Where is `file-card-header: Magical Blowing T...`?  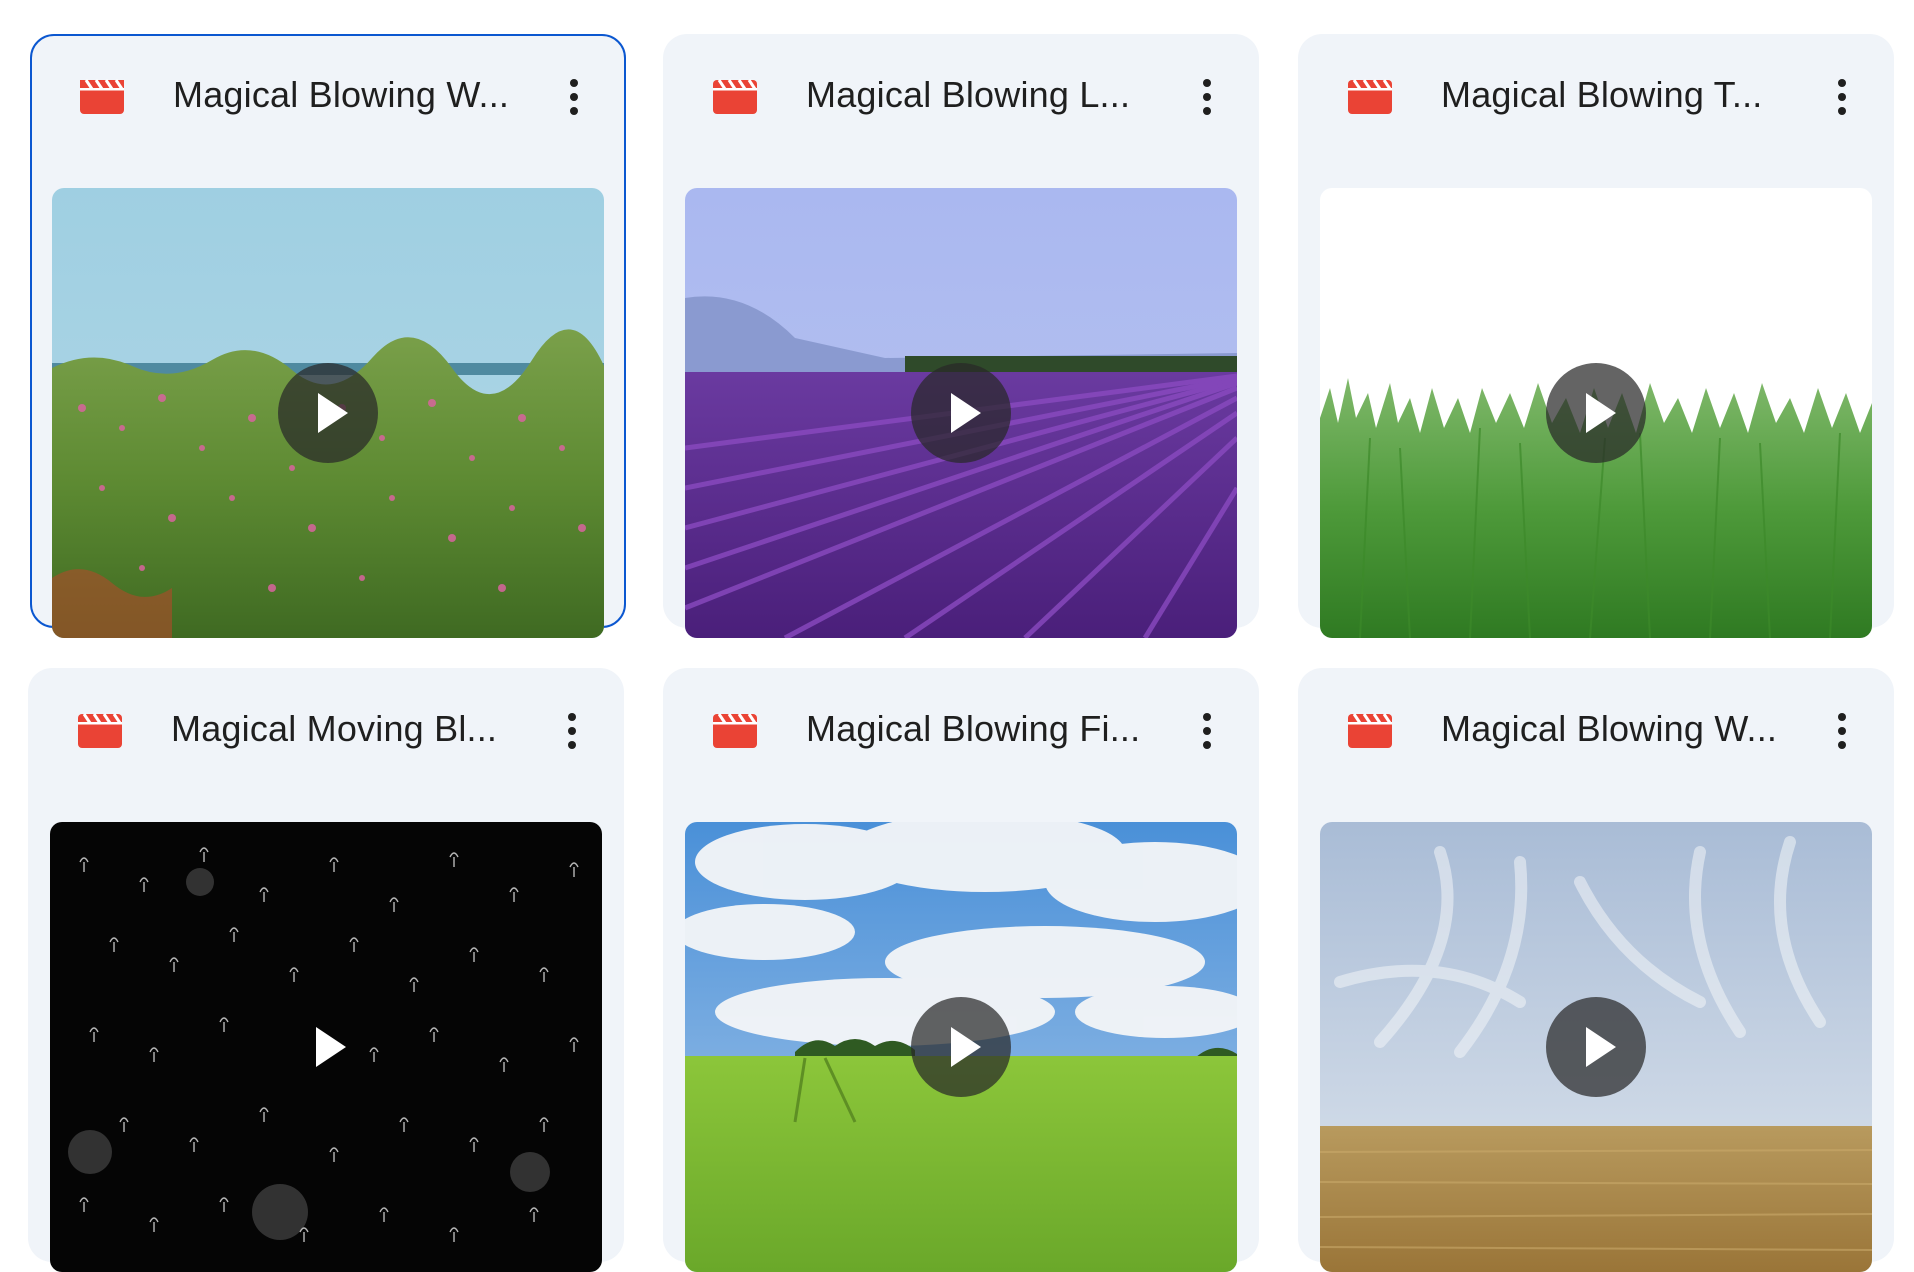
file-card-header: Magical Blowing T... is located at coordinates (1596, 94).